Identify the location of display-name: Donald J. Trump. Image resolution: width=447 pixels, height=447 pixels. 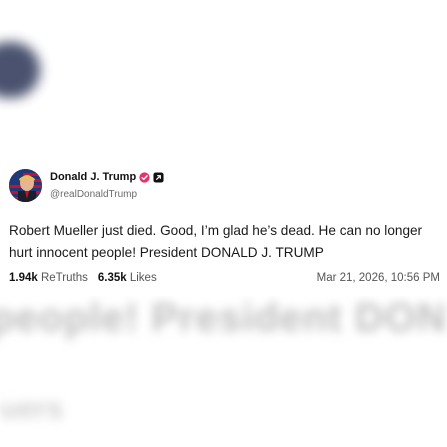
(93, 177).